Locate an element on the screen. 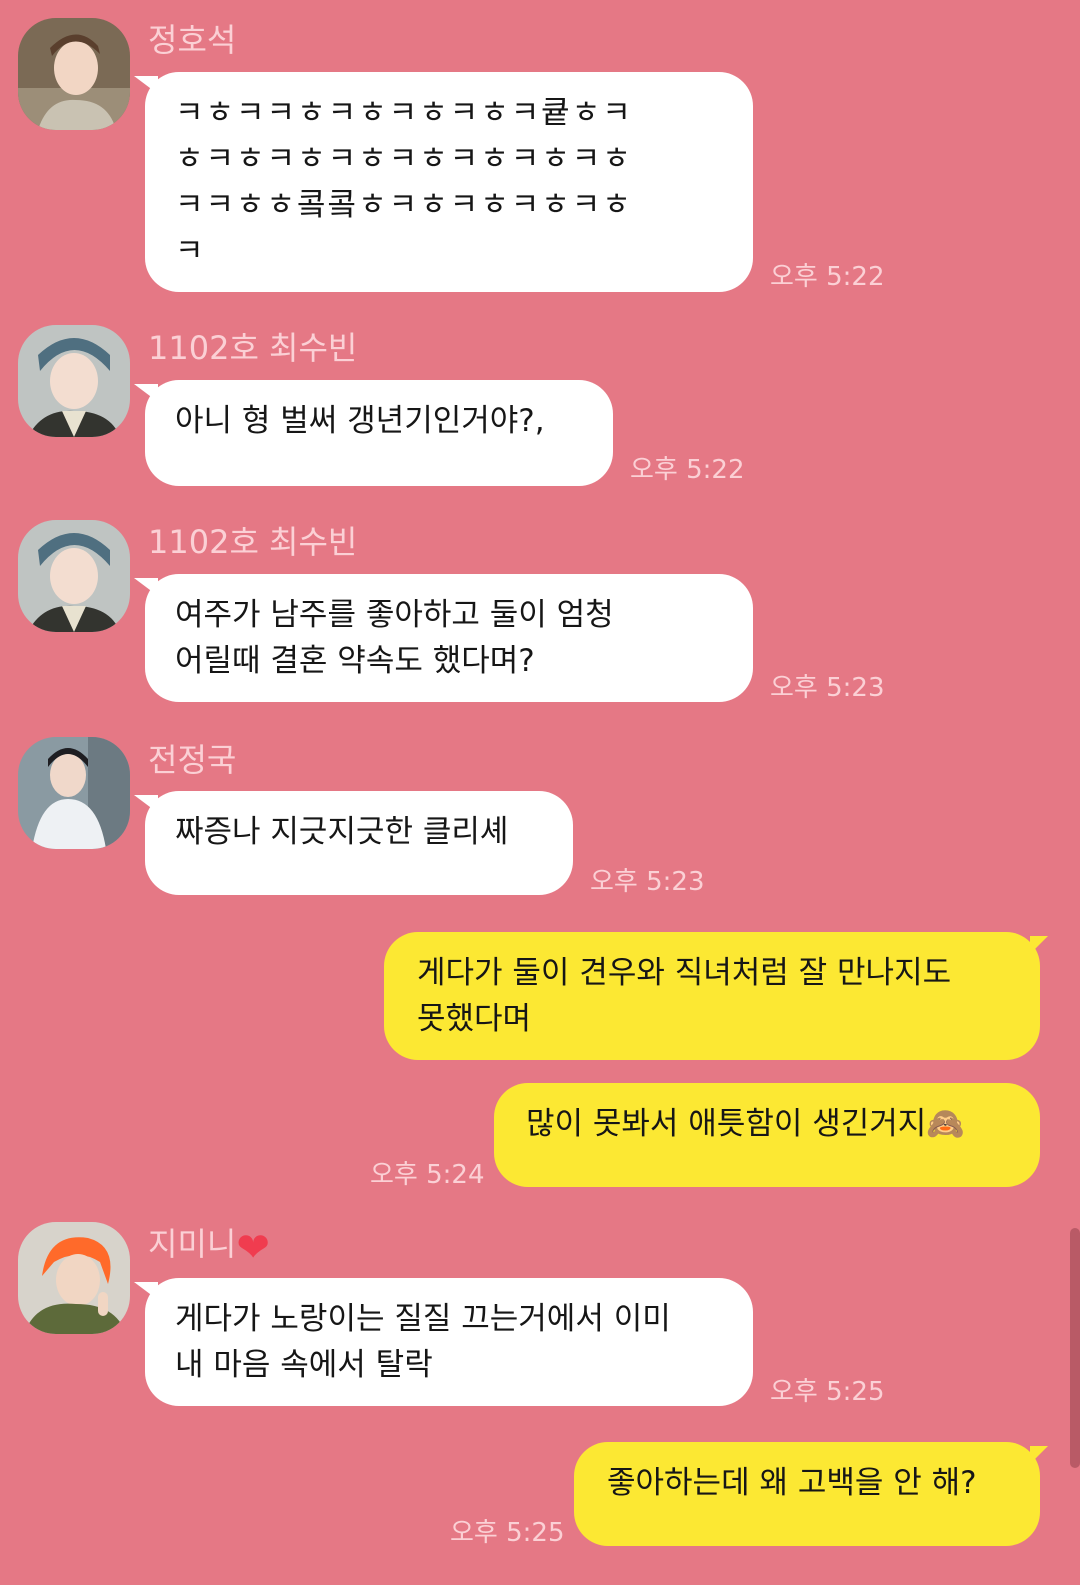  scrollbar is located at coordinates (1075, 1348).